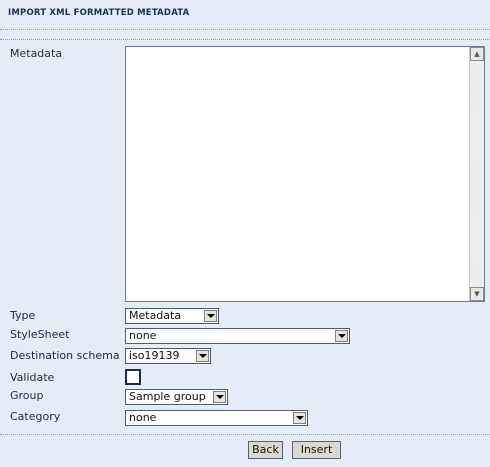  Describe the element at coordinates (36, 53) in the screenshot. I see `metadata-label: Metadata` at that location.